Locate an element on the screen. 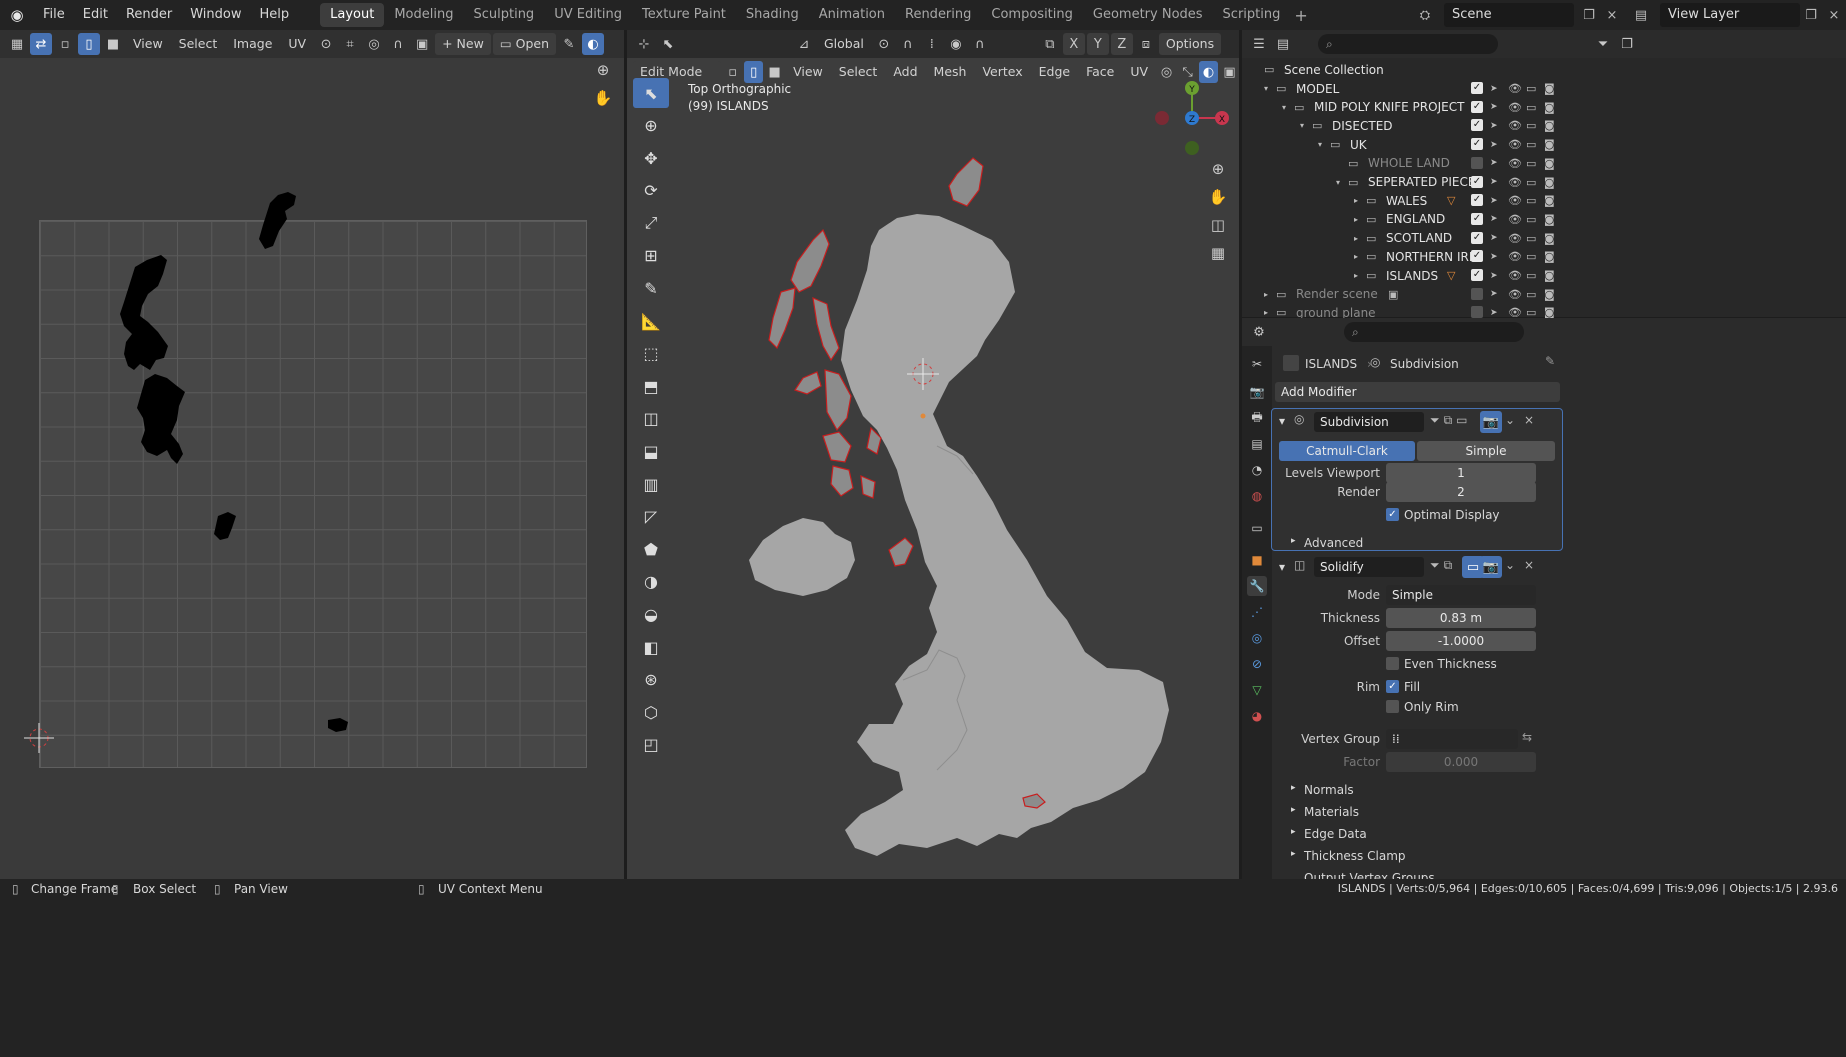 The image size is (1846, 1057). collapse-subdivision-icon: ▾ is located at coordinates (1282, 421).